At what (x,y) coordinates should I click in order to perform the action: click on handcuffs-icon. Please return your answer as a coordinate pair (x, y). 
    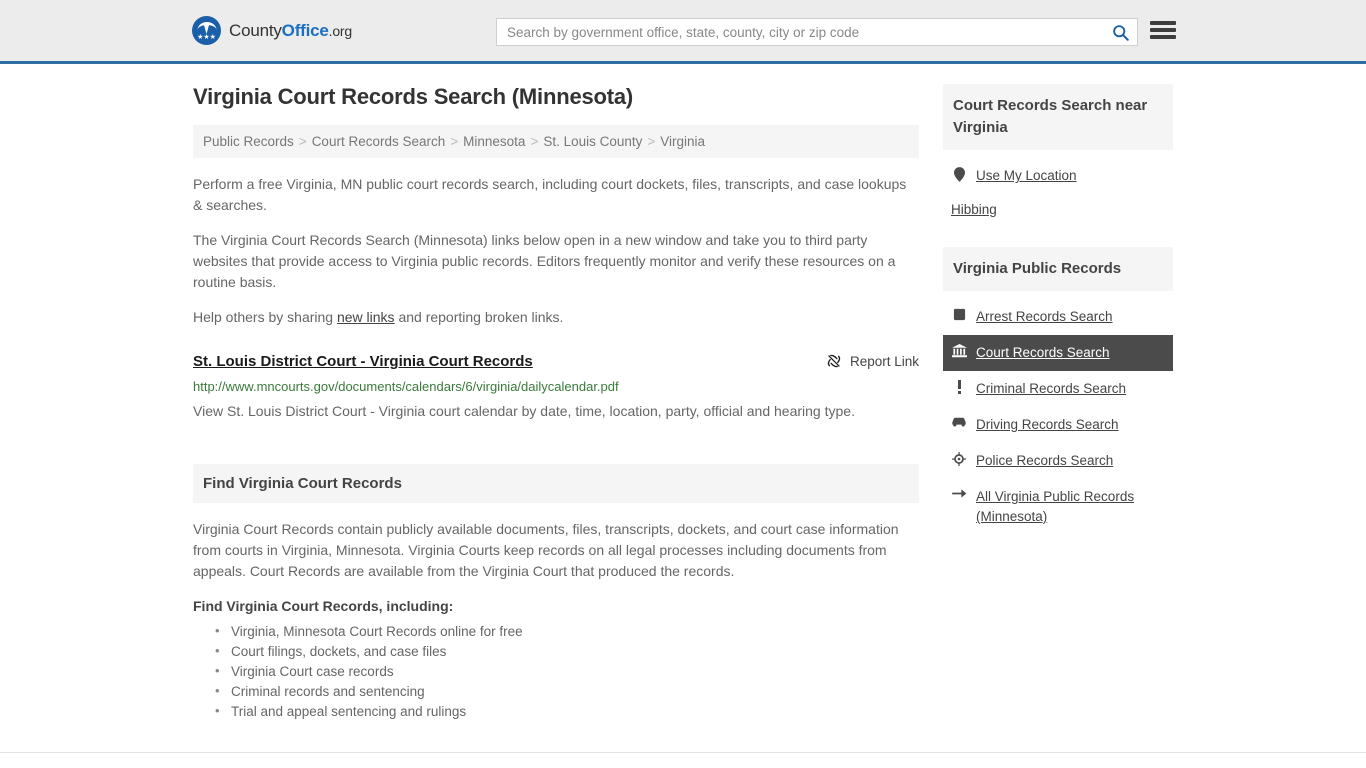
    Looking at the image, I should click on (959, 314).